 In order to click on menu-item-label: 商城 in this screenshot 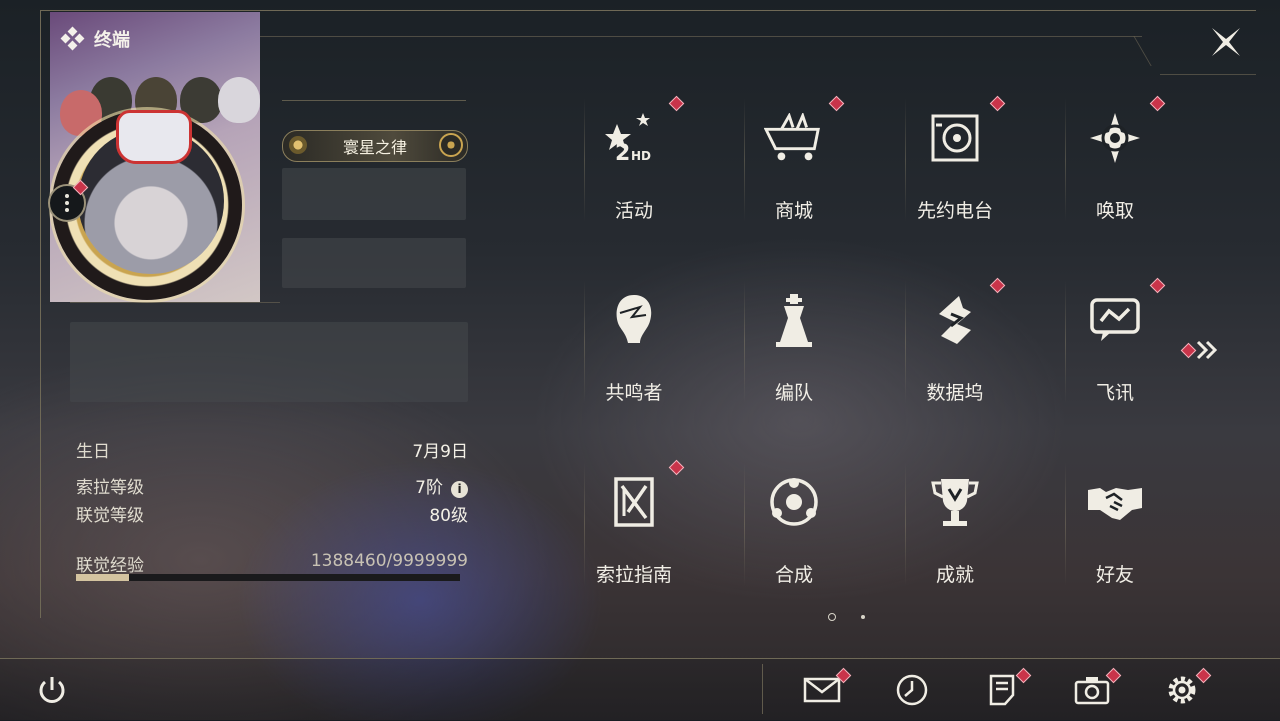, I will do `click(793, 211)`.